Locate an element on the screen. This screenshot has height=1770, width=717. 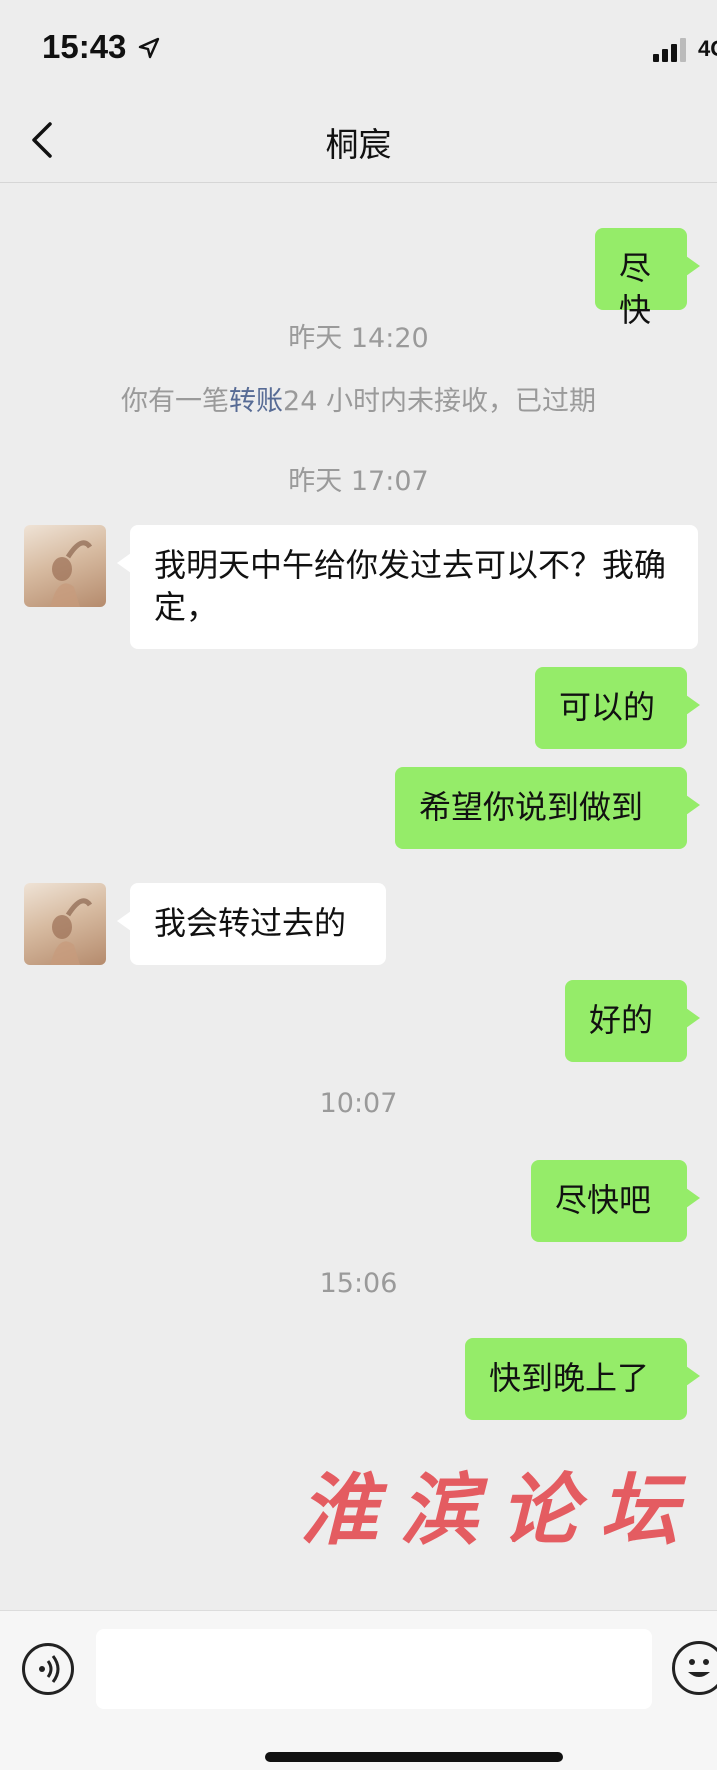
message-bubble-outgoing: 快到晚上了 is located at coordinates (582, 1379).